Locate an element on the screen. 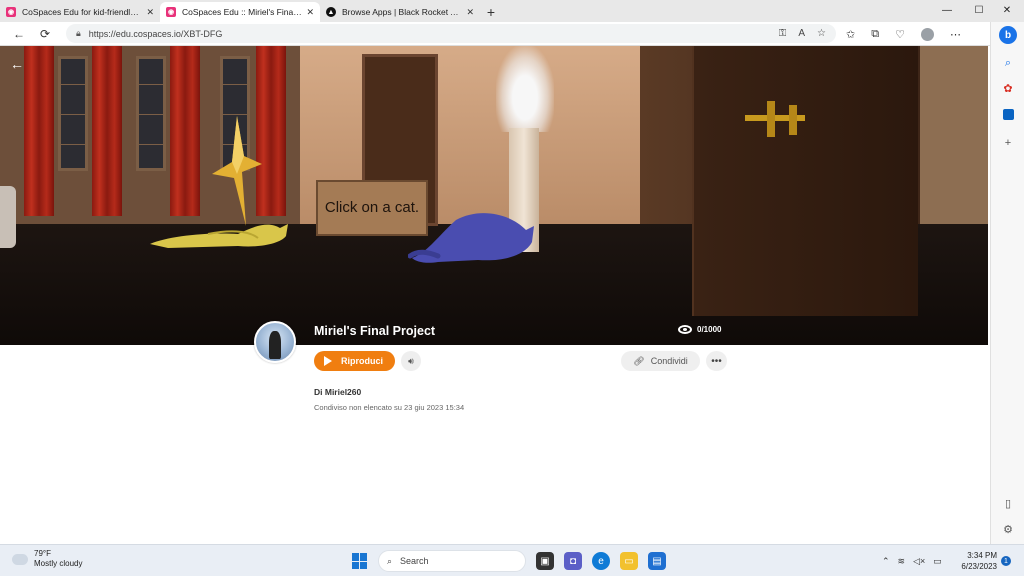  sound-button: 🔊︎ is located at coordinates (411, 361).